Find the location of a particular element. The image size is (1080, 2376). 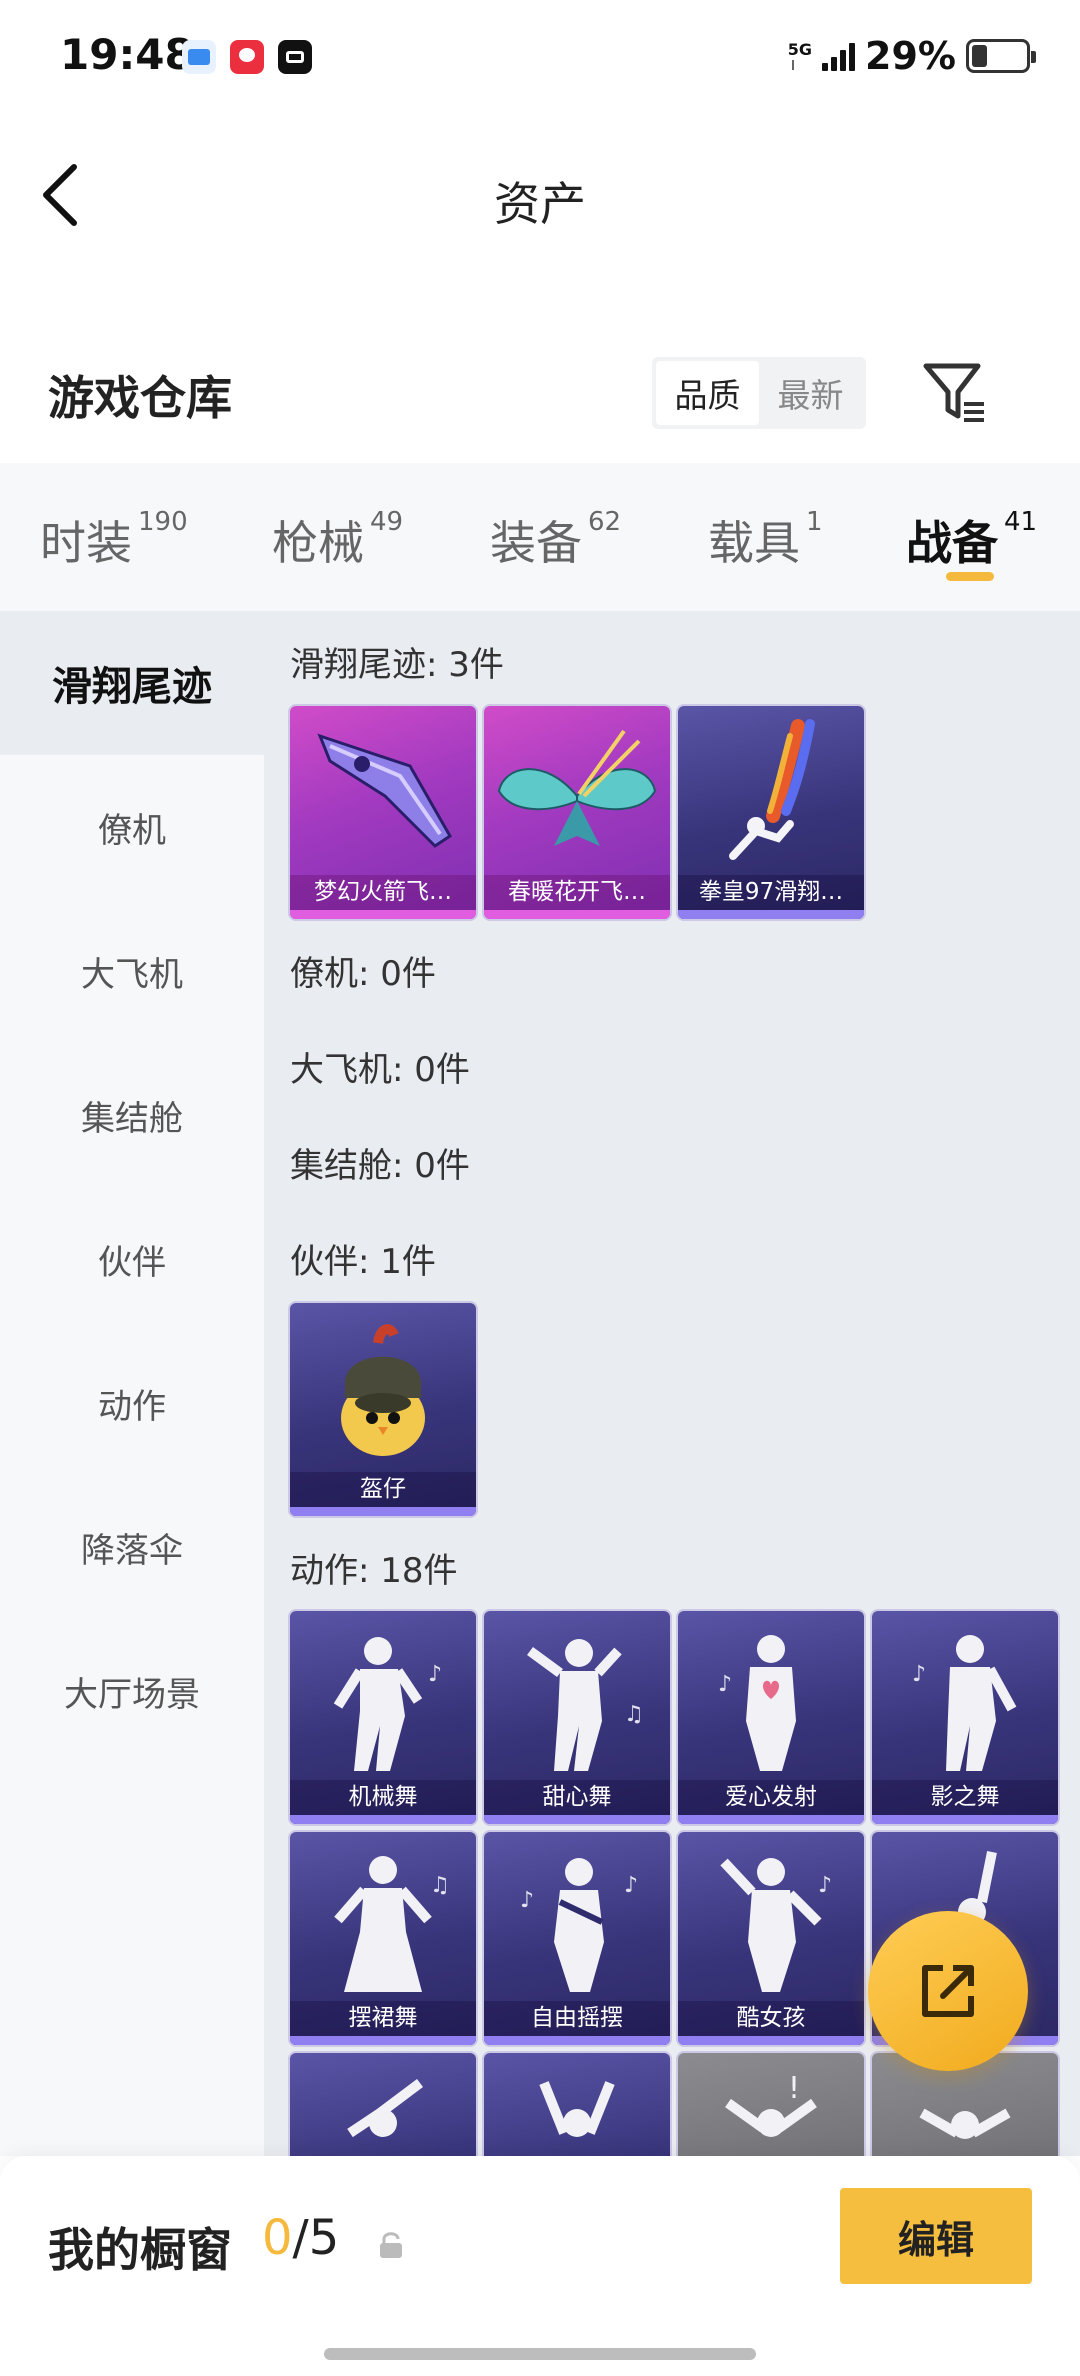

sidebar-item-lobby-scene: 大厅场景 is located at coordinates (132, 1691).